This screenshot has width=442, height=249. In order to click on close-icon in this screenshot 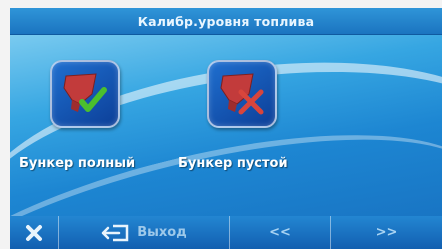, I will do `click(34, 232)`.